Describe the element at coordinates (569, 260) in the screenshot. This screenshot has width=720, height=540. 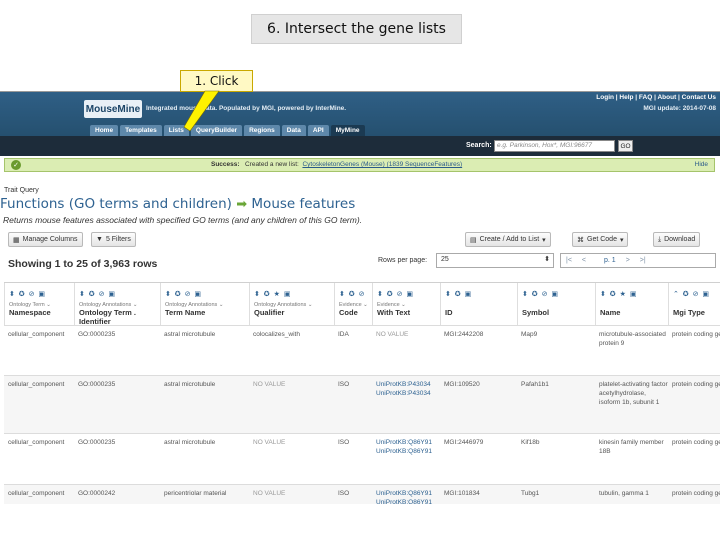
I see `first-page-button: |<` at that location.